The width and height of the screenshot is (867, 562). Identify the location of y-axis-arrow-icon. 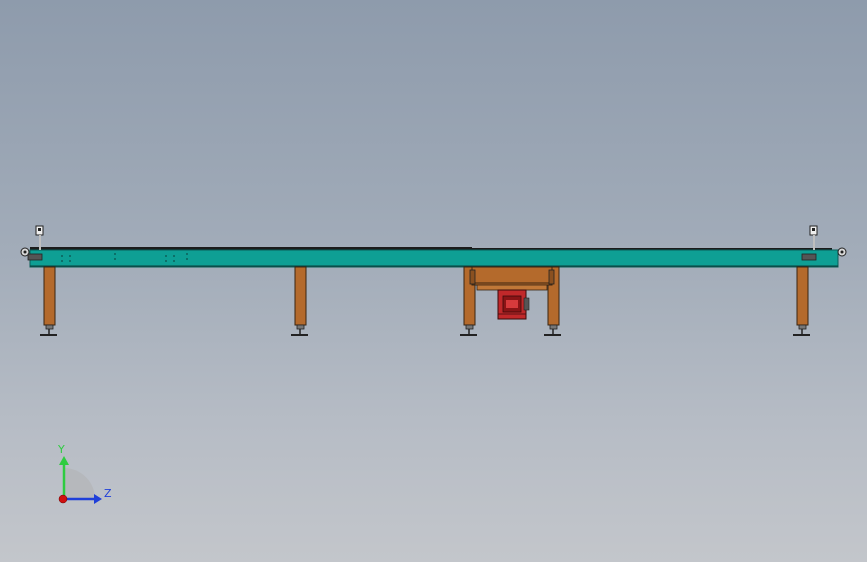
(64, 460).